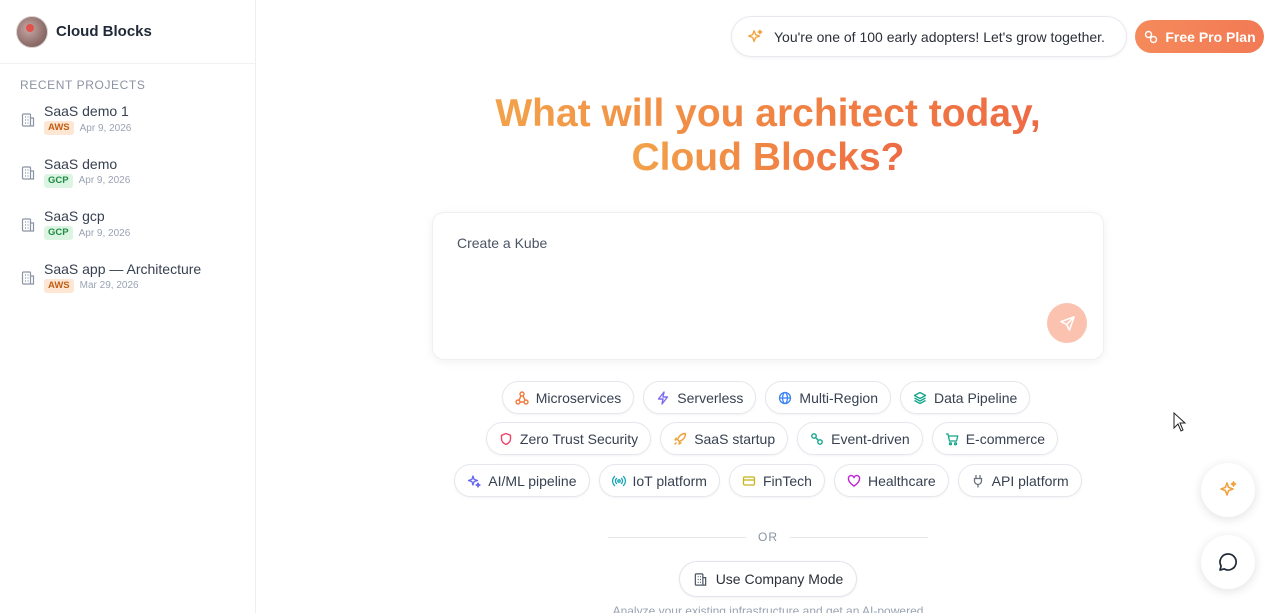  I want to click on plug-icon, so click(977, 481).